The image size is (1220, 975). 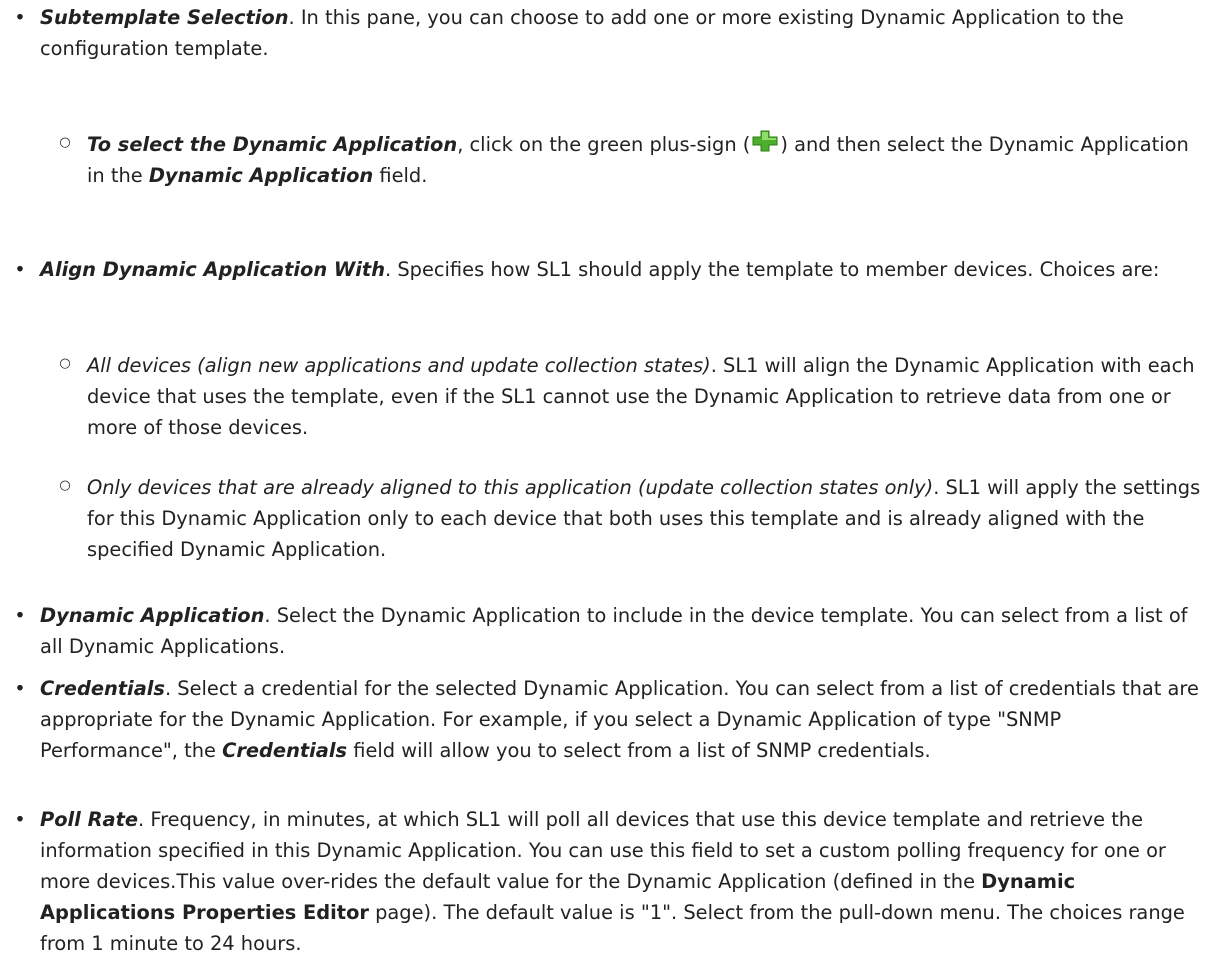 What do you see at coordinates (272, 144) in the screenshot?
I see `term-select-dynamic-application: To select the Dynamic Application` at bounding box center [272, 144].